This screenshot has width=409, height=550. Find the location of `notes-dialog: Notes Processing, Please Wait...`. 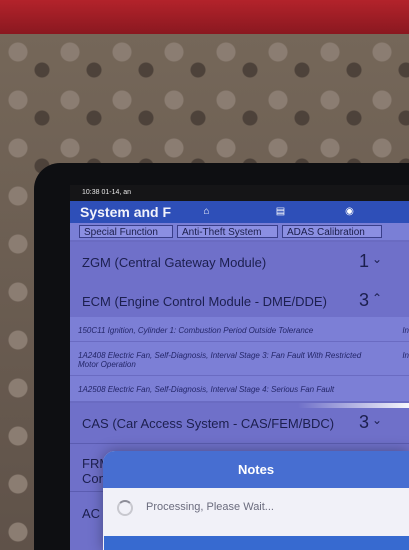

notes-dialog: Notes Processing, Please Wait... is located at coordinates (256, 500).